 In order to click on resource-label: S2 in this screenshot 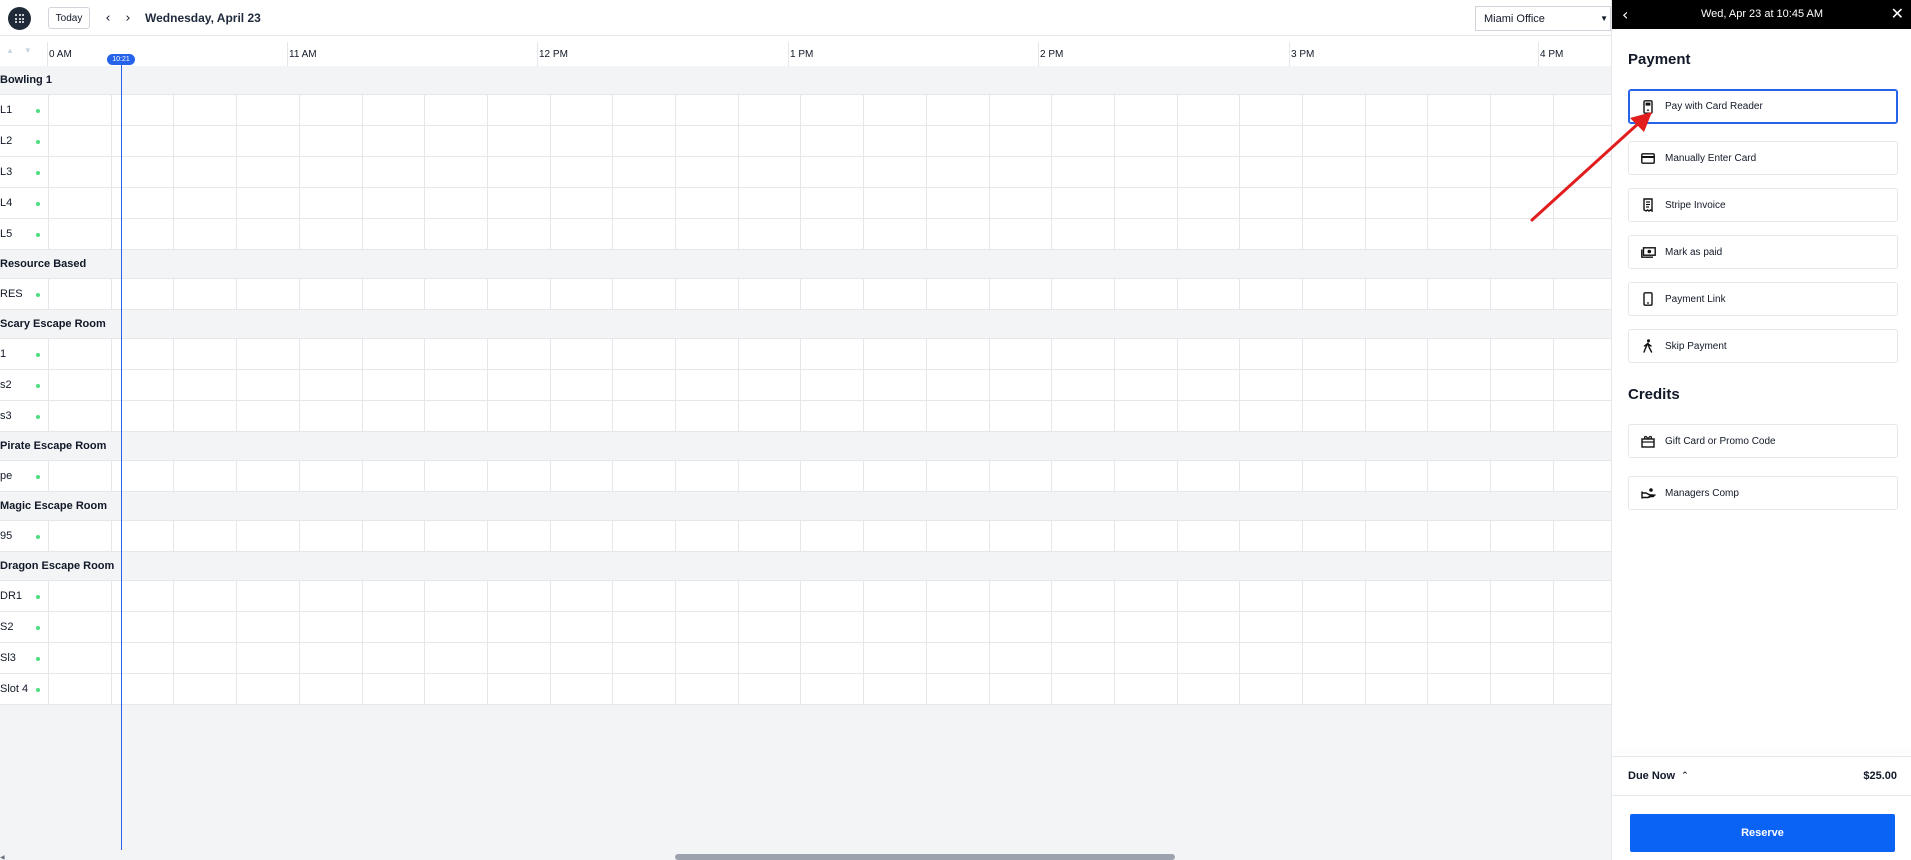, I will do `click(7, 627)`.